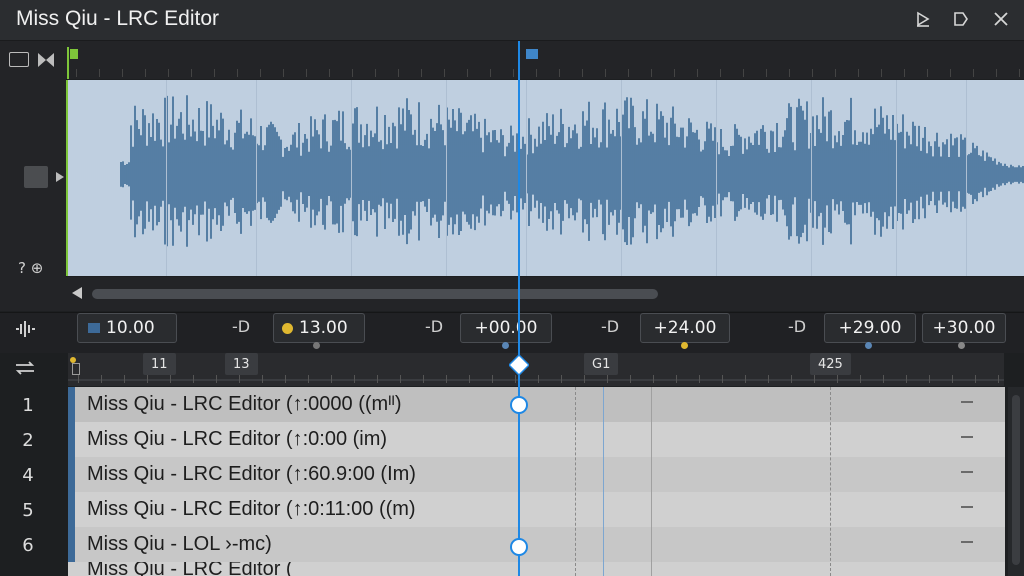 The image size is (1024, 576). I want to click on scroll-left-icon, so click(77, 293).